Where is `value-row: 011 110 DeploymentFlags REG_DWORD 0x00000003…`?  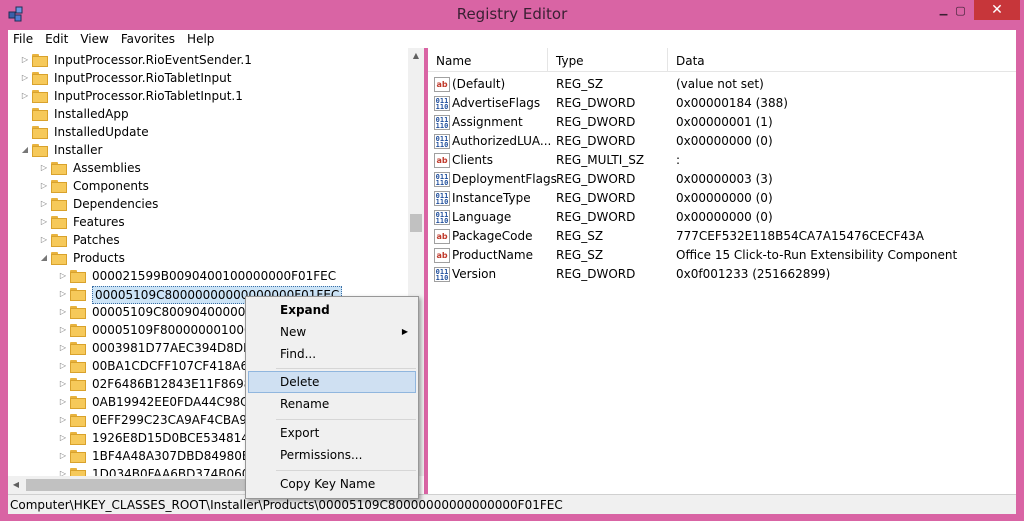 value-row: 011 110 DeploymentFlags REG_DWORD 0x00000003… is located at coordinates (722, 179).